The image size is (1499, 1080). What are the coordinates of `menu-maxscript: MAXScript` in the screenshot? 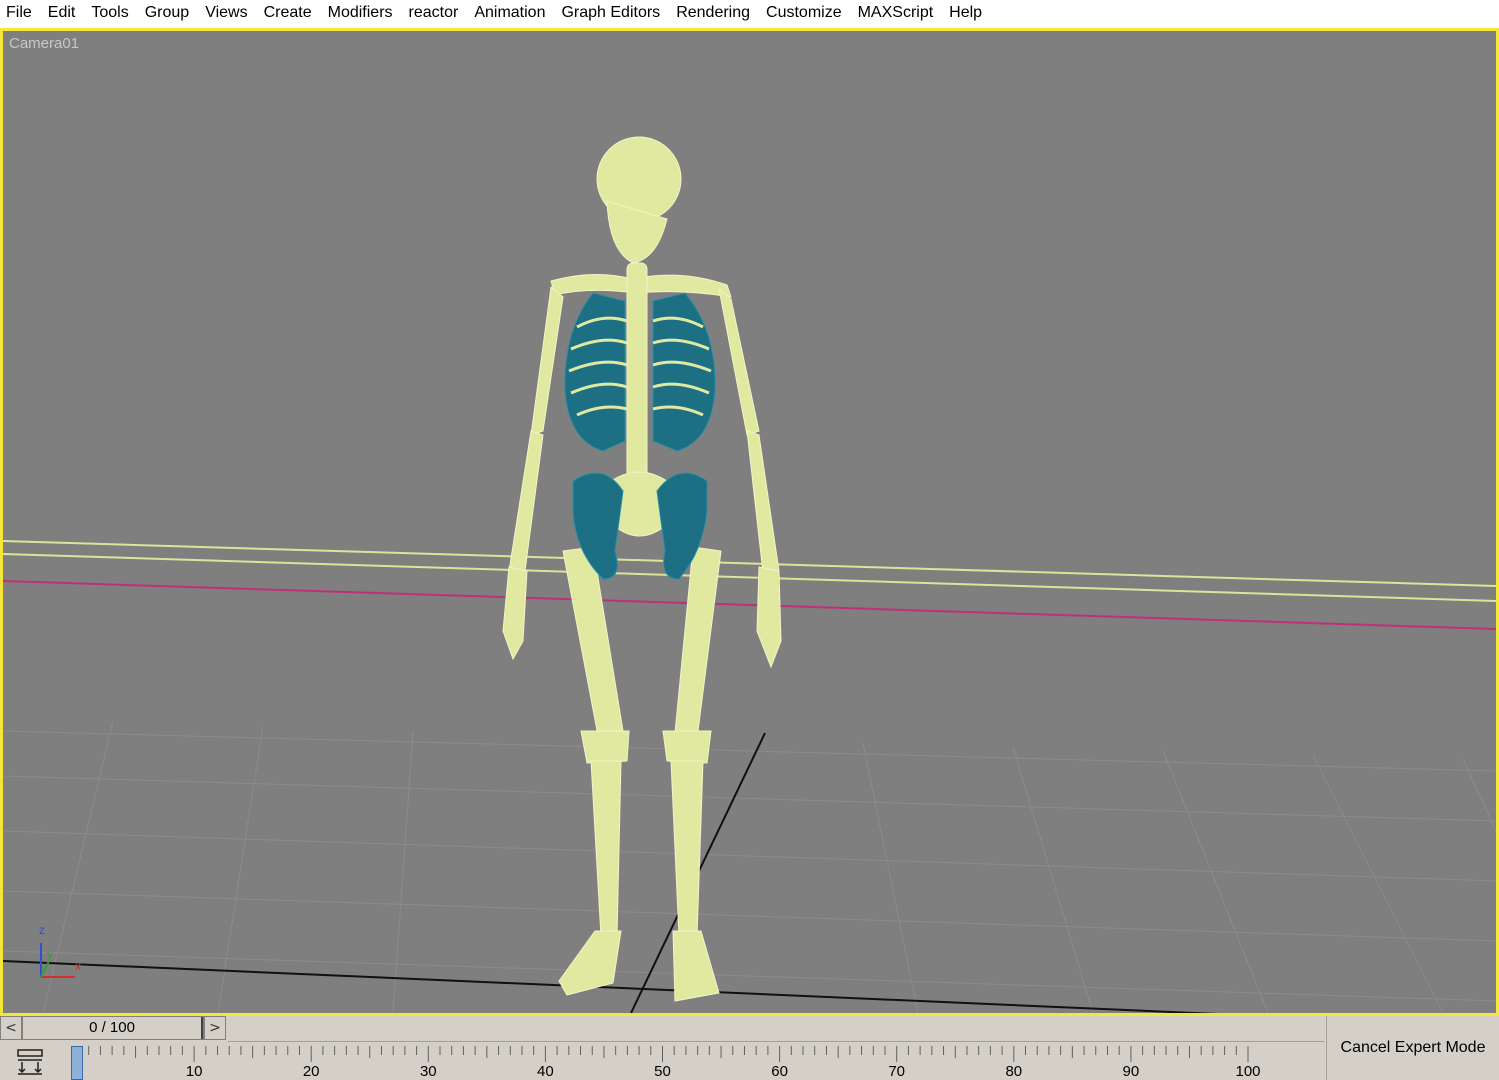 It's located at (896, 14).